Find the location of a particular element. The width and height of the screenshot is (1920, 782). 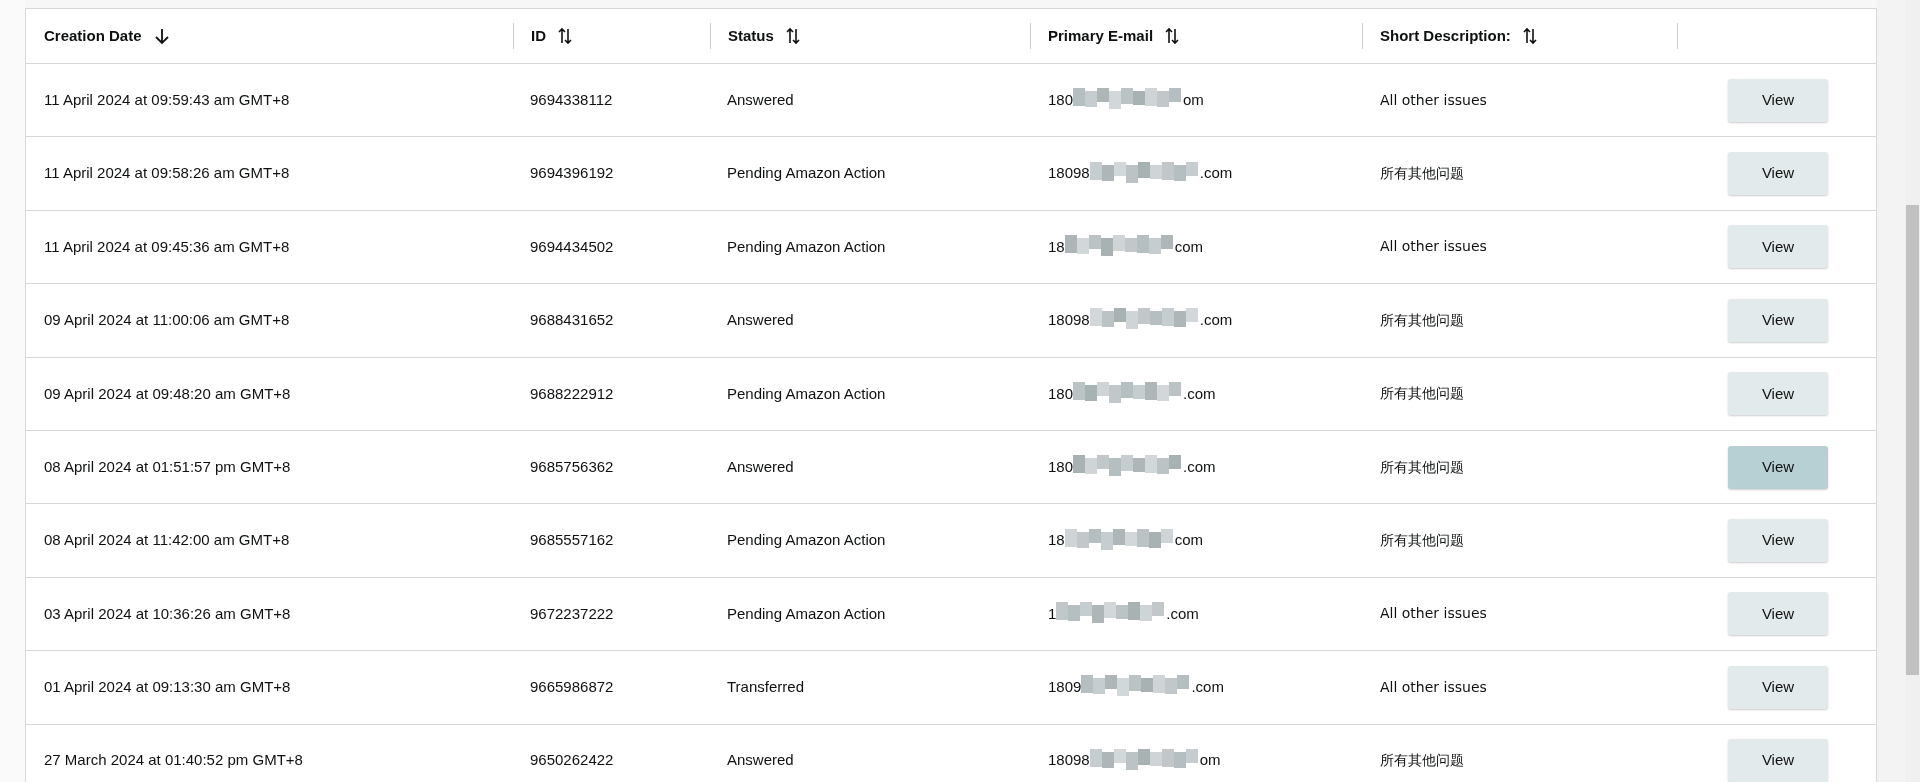

table-cell-text: Transferred is located at coordinates (765, 687).